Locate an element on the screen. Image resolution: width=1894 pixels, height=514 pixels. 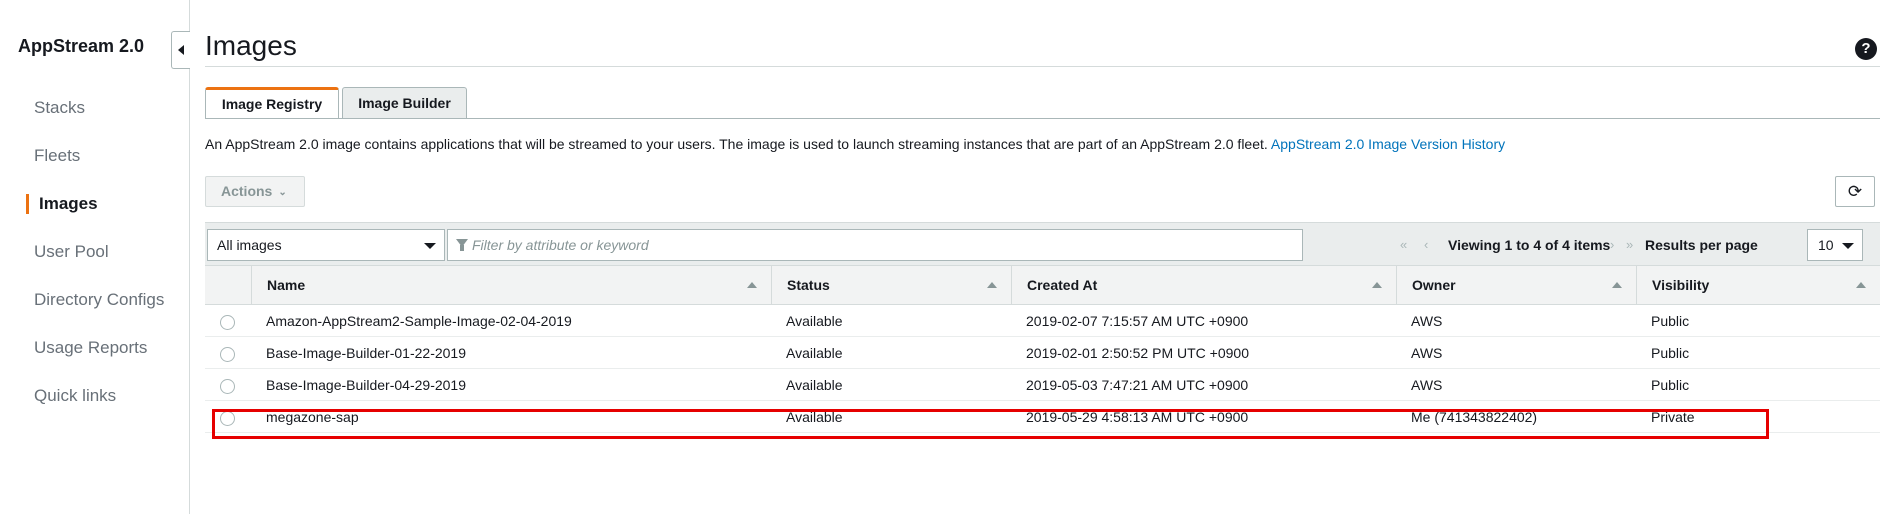
cell-created-at: 2019-02-07 7:15:57 AM UTC +0900 is located at coordinates (1137, 321).